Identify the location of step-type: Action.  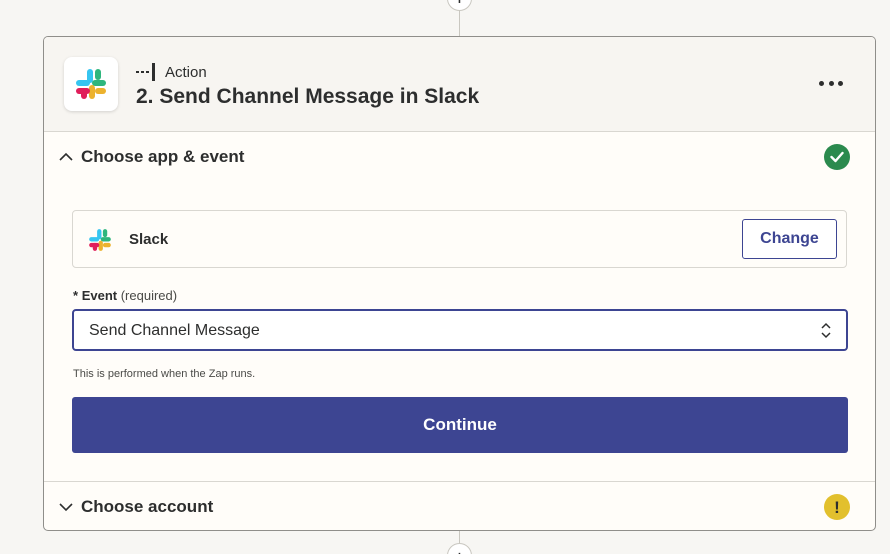
(171, 72).